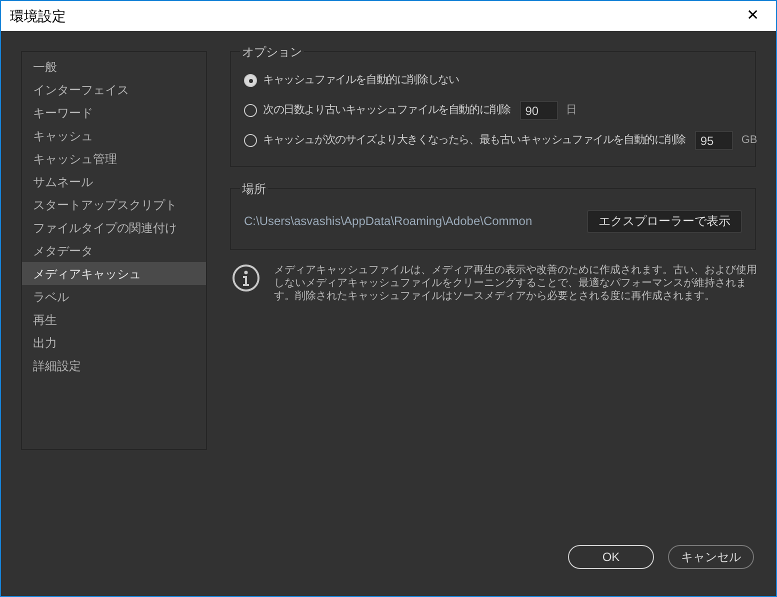 This screenshot has height=597, width=777. What do you see at coordinates (114, 273) in the screenshot?
I see `sidebar-item: メディアキャッシュ` at bounding box center [114, 273].